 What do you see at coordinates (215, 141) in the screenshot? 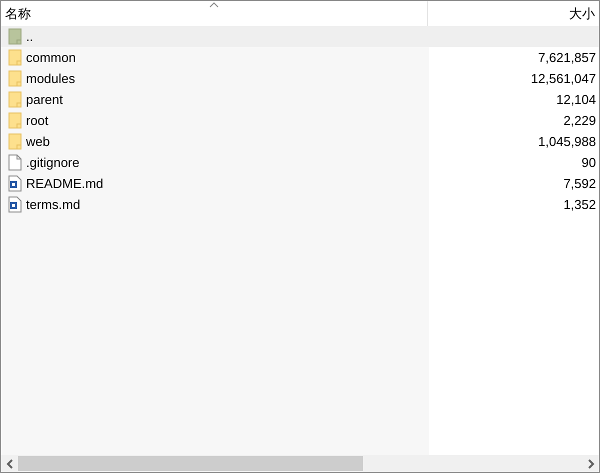
I see `file-row-name-cell: web` at bounding box center [215, 141].